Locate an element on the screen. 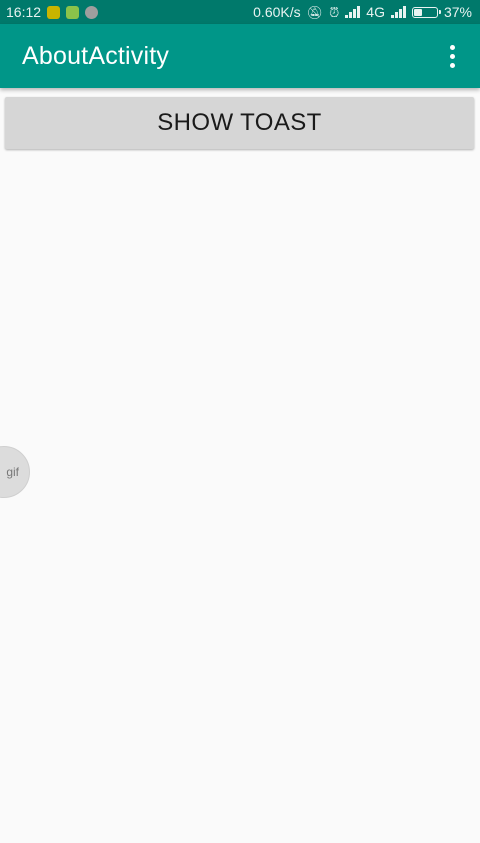 Image resolution: width=480 pixels, height=843 pixels. app-notification-icon is located at coordinates (54, 12).